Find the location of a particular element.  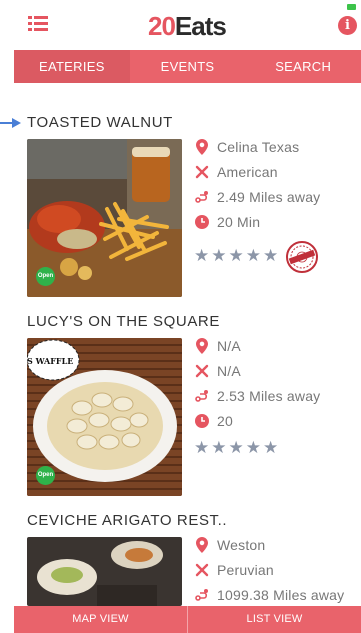

map-view-button: MAP VIEW is located at coordinates (100, 619).